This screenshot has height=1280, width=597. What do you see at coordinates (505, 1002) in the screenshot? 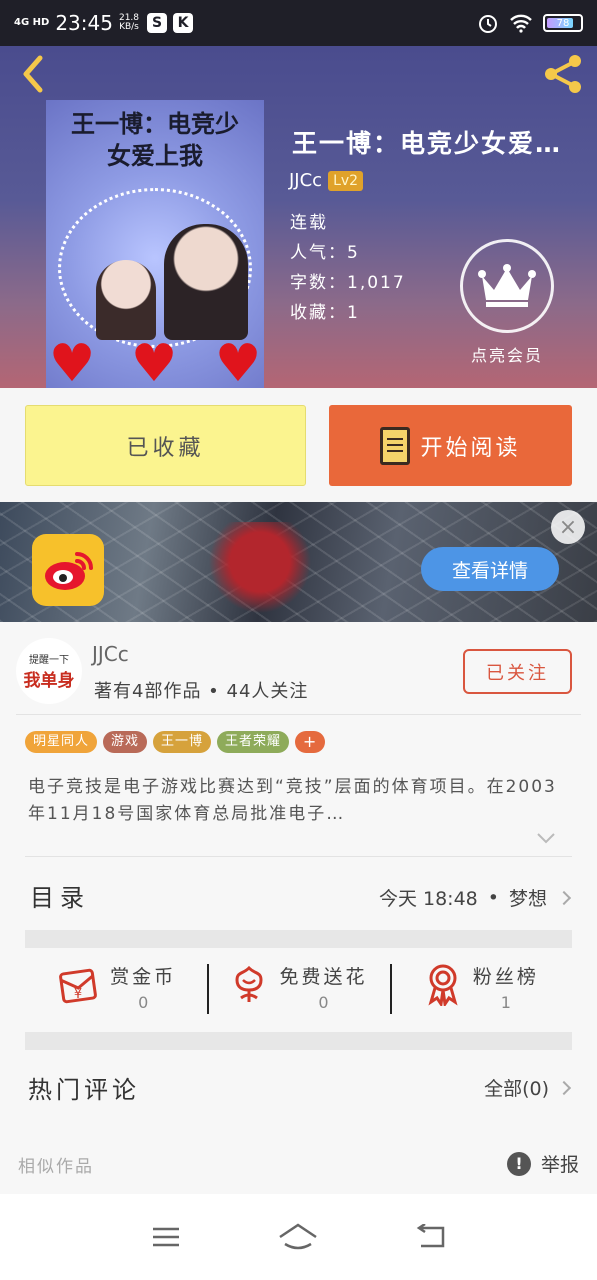
I see `stat-value: 1` at bounding box center [505, 1002].